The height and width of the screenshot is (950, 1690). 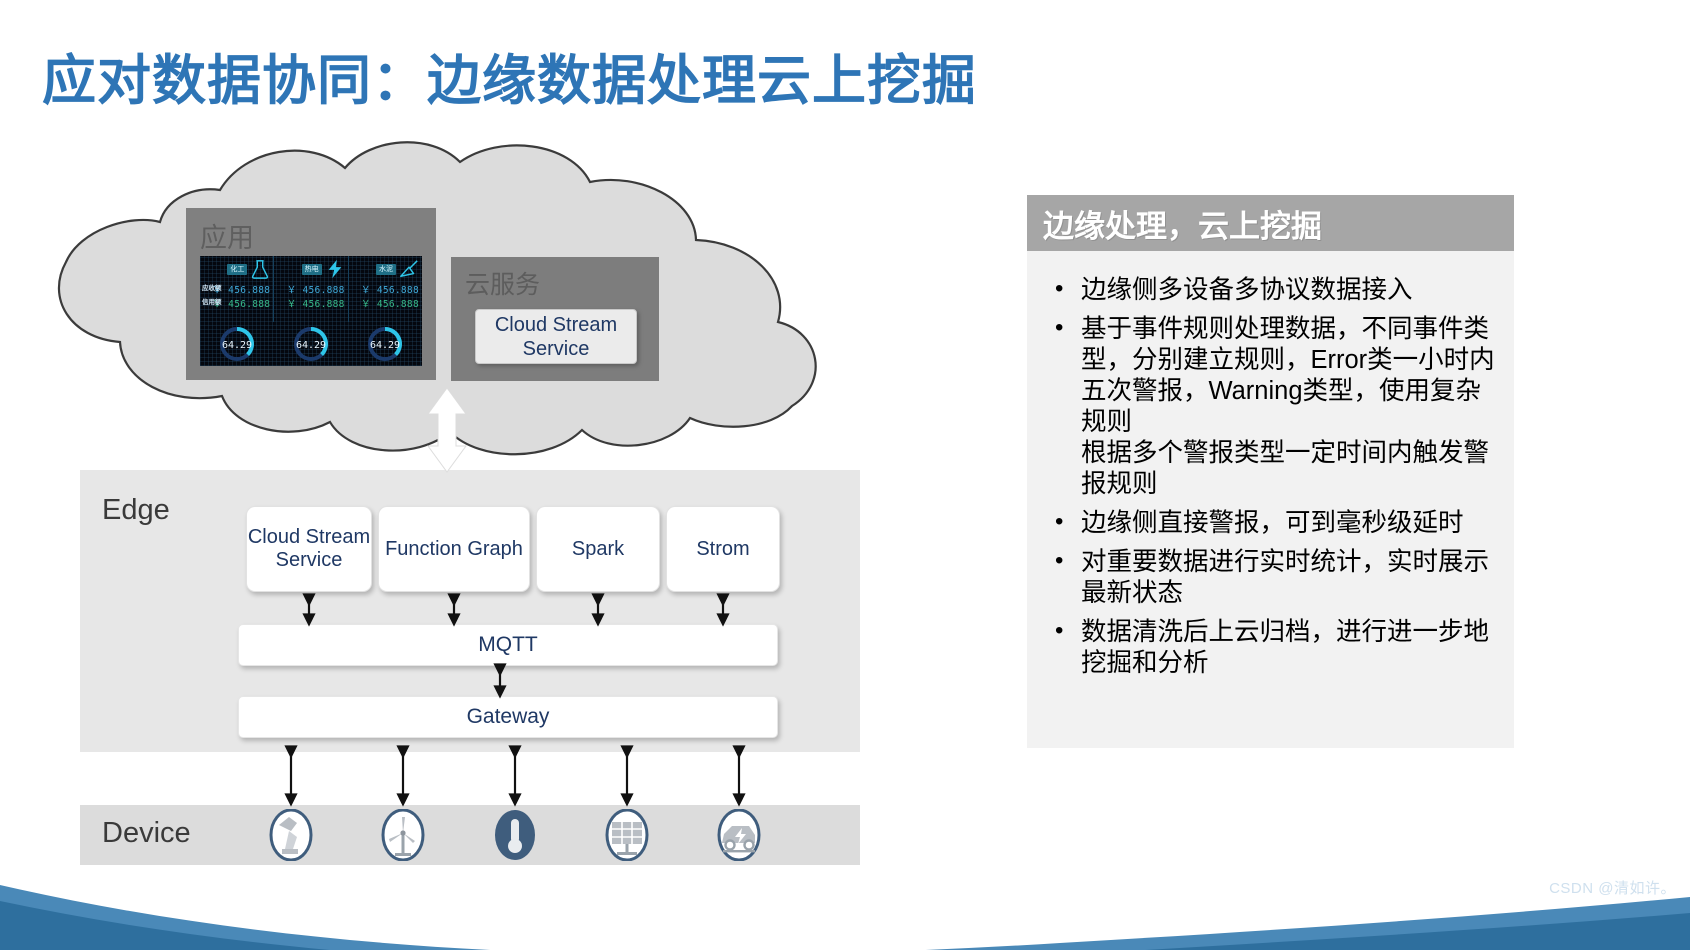 What do you see at coordinates (1285, 329) in the screenshot?
I see `bullet-line: 基于事件规则处理数据，不同事件类` at bounding box center [1285, 329].